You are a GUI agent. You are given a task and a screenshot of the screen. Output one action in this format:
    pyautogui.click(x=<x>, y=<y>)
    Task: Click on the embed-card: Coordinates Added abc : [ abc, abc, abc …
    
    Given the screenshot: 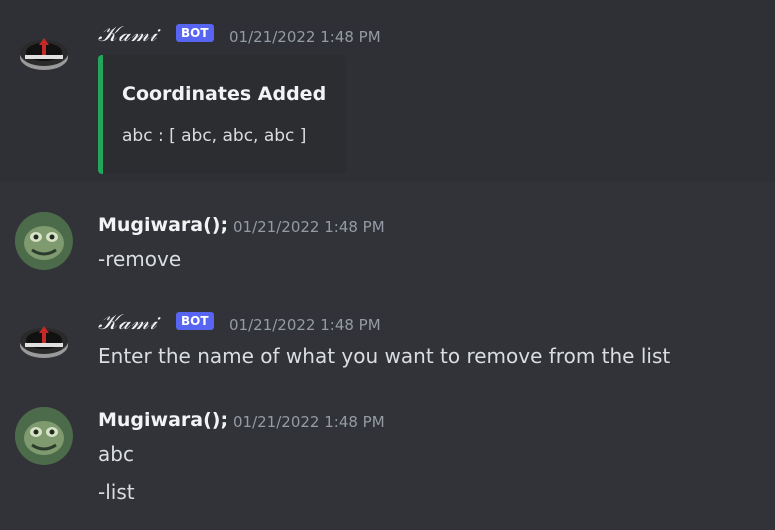 What is the action you would take?
    pyautogui.click(x=222, y=114)
    